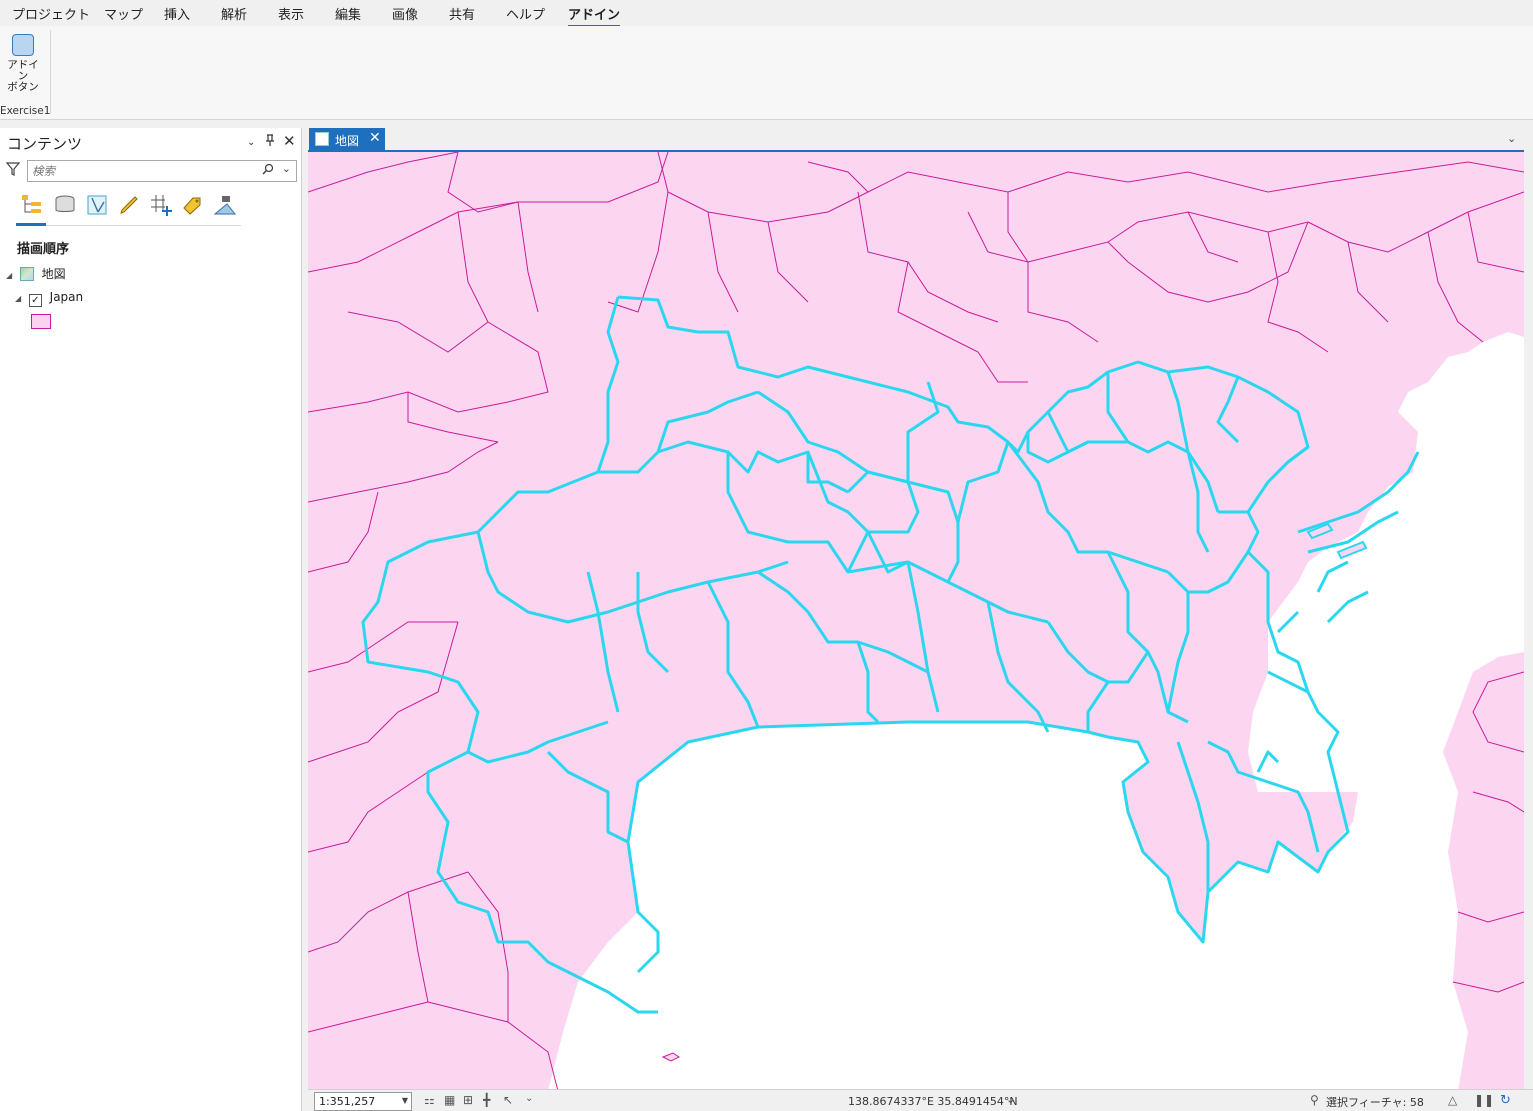 This screenshot has height=1111, width=1533. What do you see at coordinates (66, 297) in the screenshot?
I see `layer-name: Japan` at bounding box center [66, 297].